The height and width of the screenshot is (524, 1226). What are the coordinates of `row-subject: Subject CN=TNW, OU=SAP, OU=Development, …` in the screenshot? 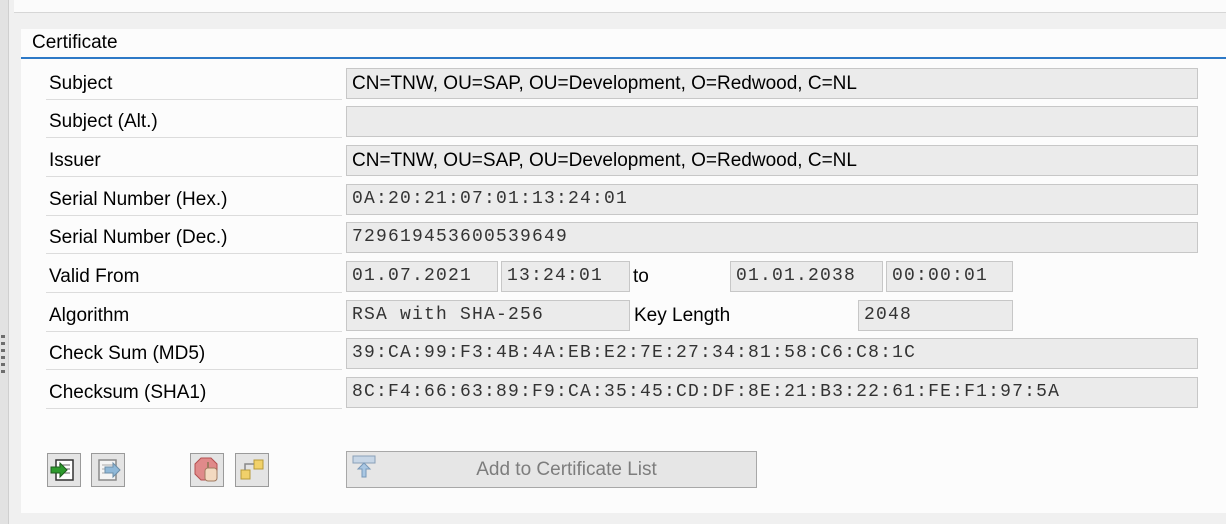 It's located at (622, 83).